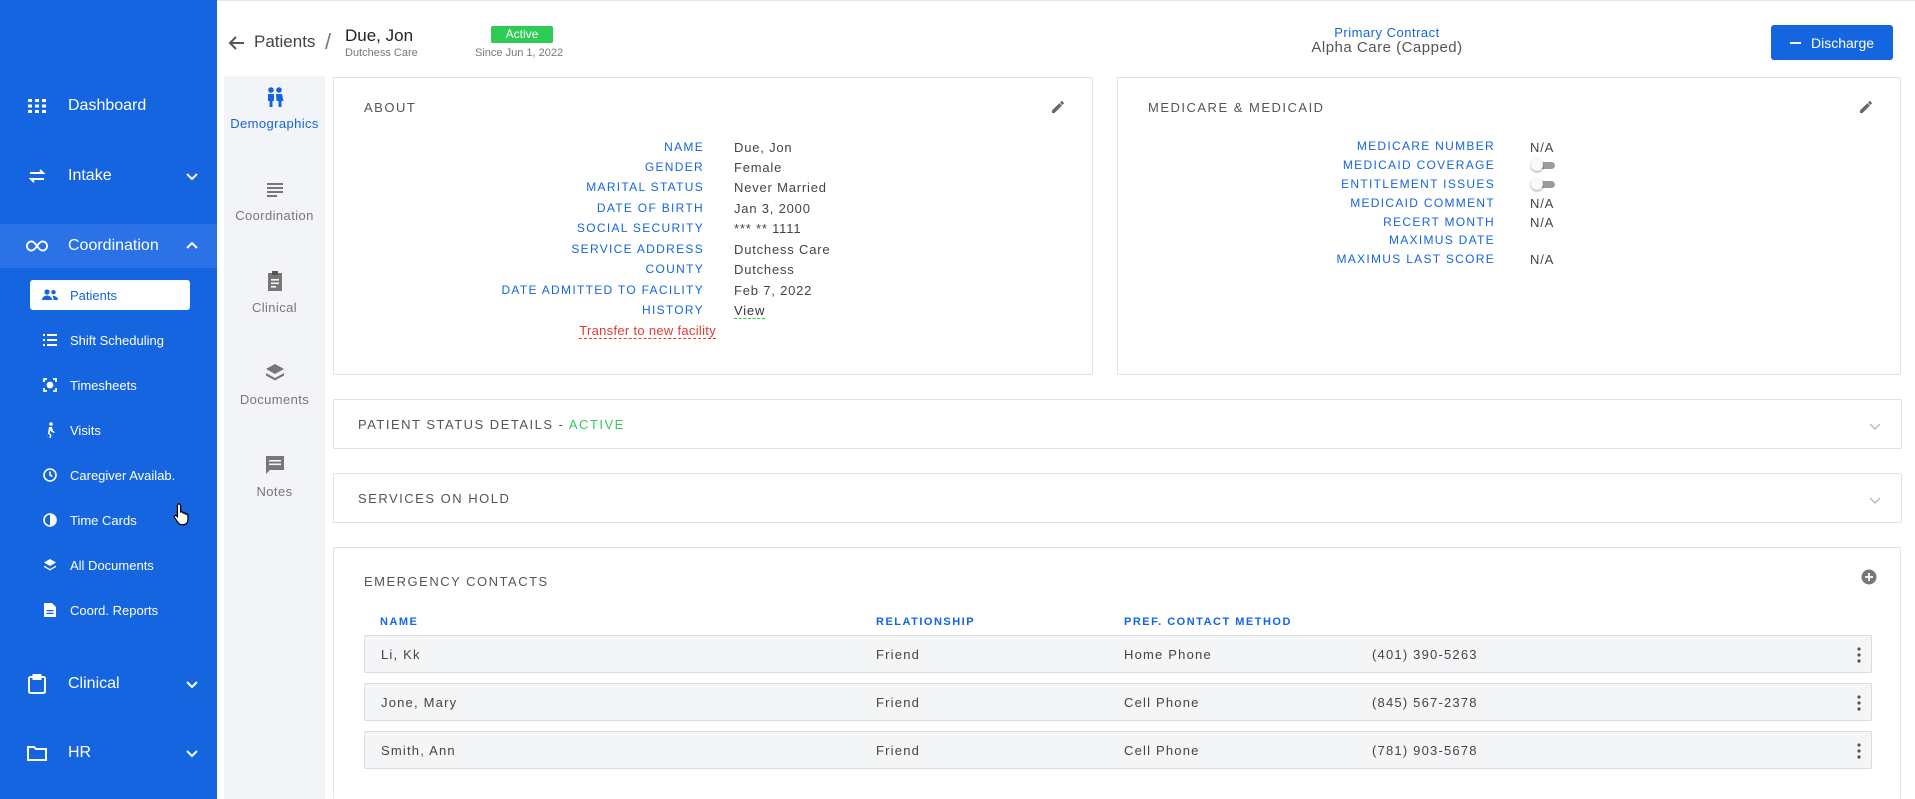 The height and width of the screenshot is (799, 1915). What do you see at coordinates (1236, 107) in the screenshot?
I see `medicare-title: MEDICARE & MEDICAID` at bounding box center [1236, 107].